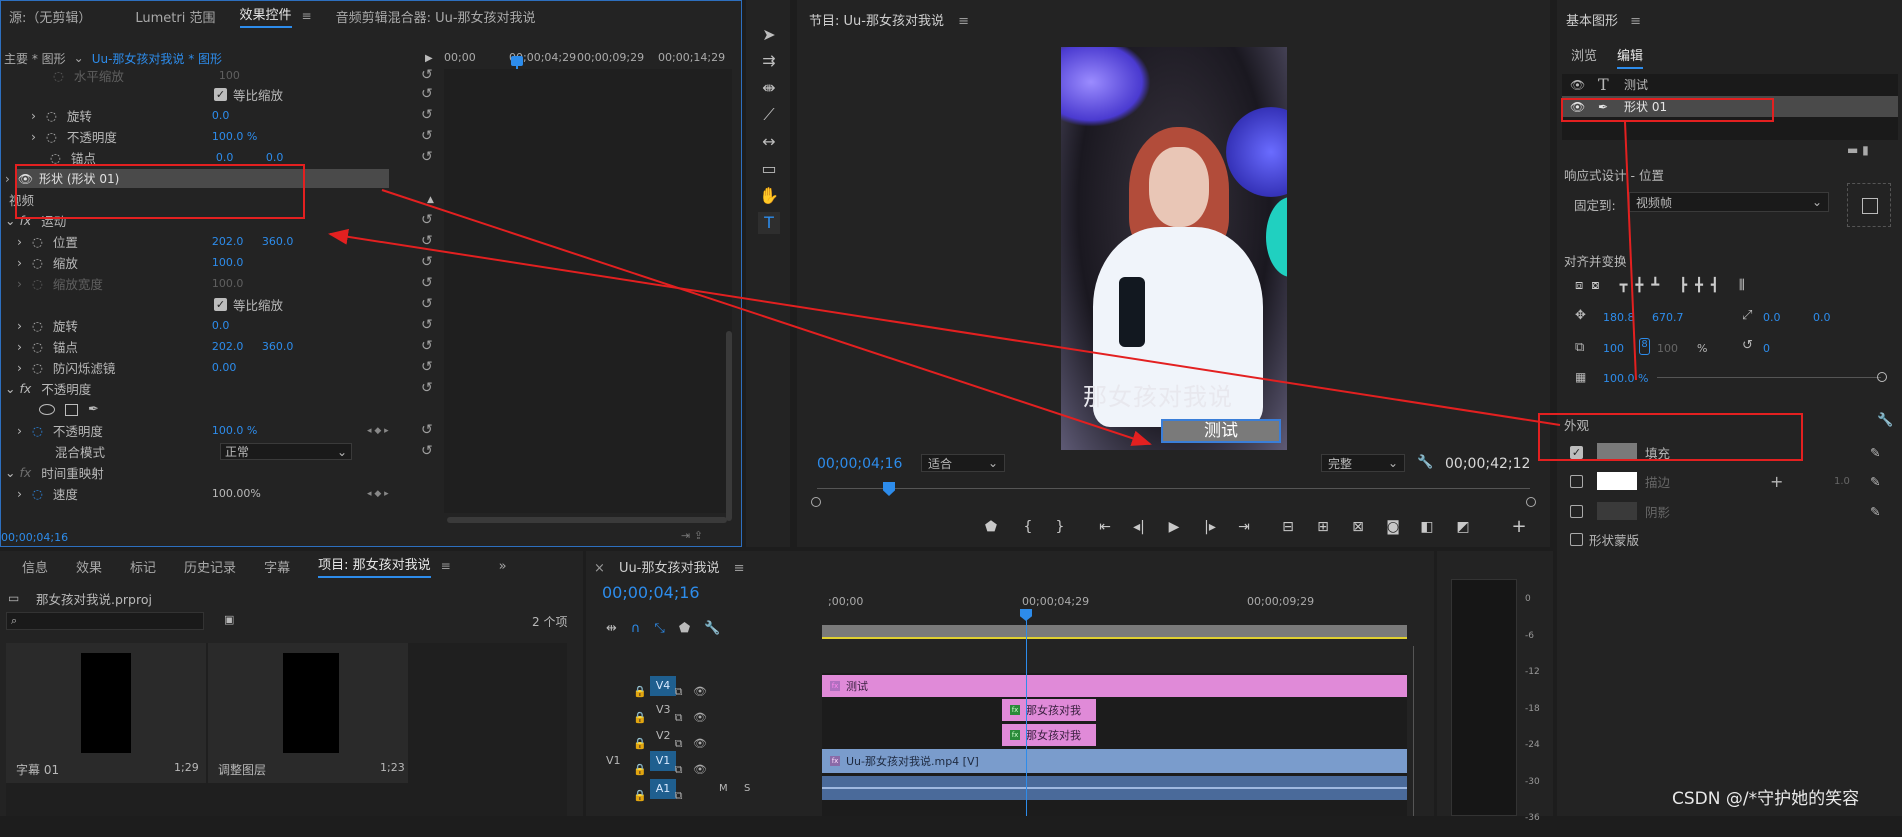 This screenshot has width=1902, height=837. I want to click on link-icon: 8, so click(1644, 346).